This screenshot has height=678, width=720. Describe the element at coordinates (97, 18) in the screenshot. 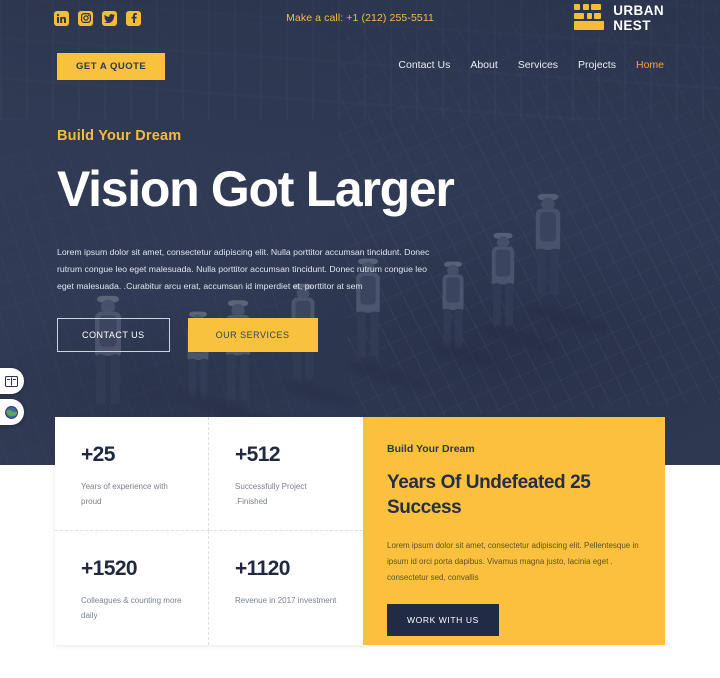

I see `social-links` at that location.